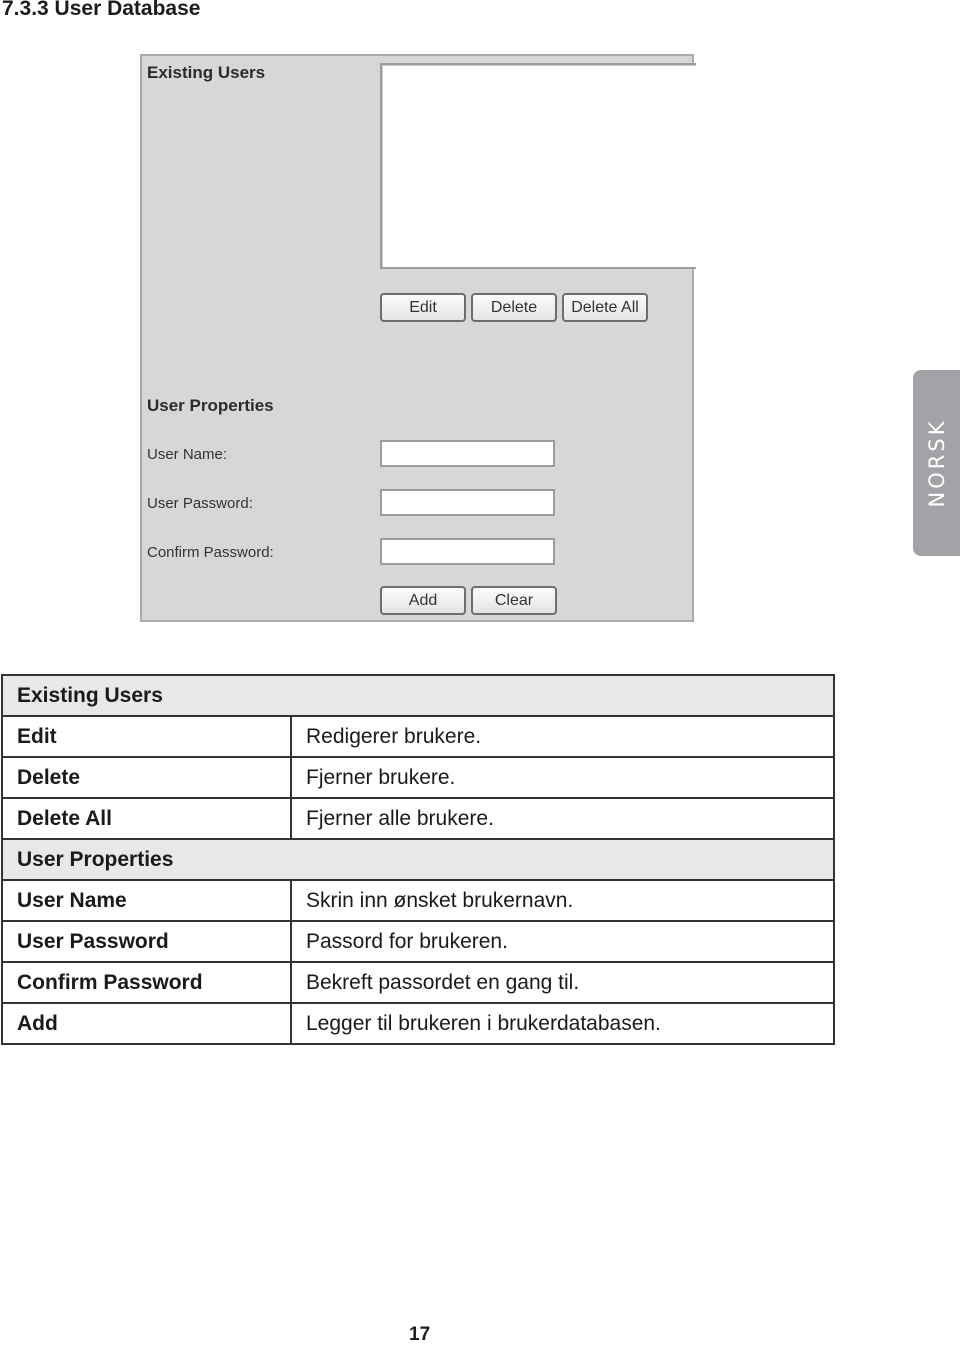 The image size is (960, 1346). What do you see at coordinates (467, 453) in the screenshot?
I see `user-name-input` at bounding box center [467, 453].